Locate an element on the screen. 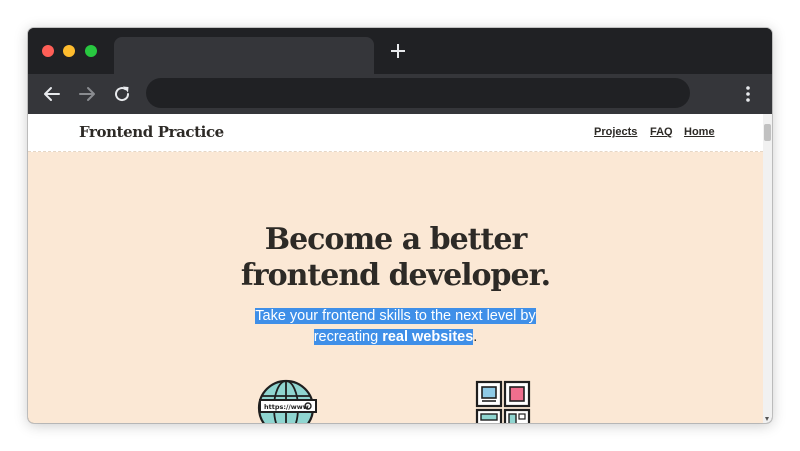 This screenshot has height=451, width=800. new-tab-icon is located at coordinates (398, 51).